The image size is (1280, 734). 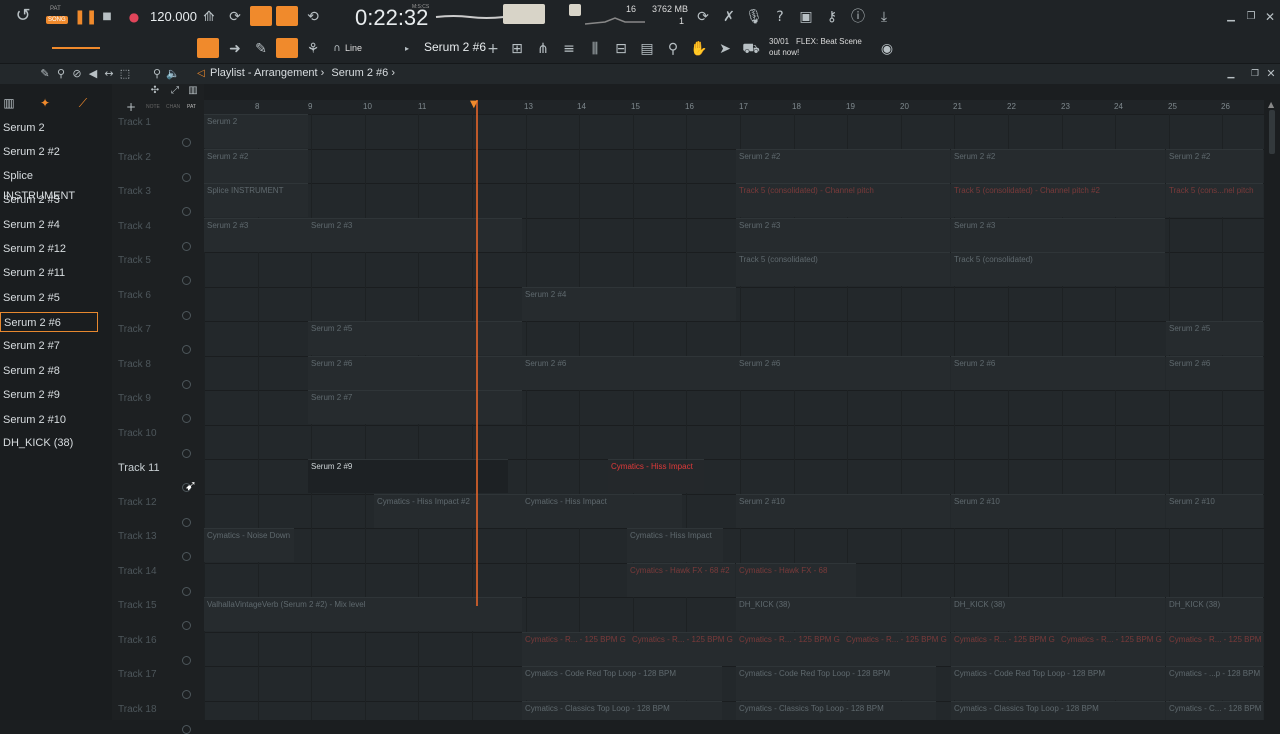 What do you see at coordinates (1214, 648) in the screenshot?
I see `clip-c16g: Cymatics - R... - 125 BPM G` at bounding box center [1214, 648].